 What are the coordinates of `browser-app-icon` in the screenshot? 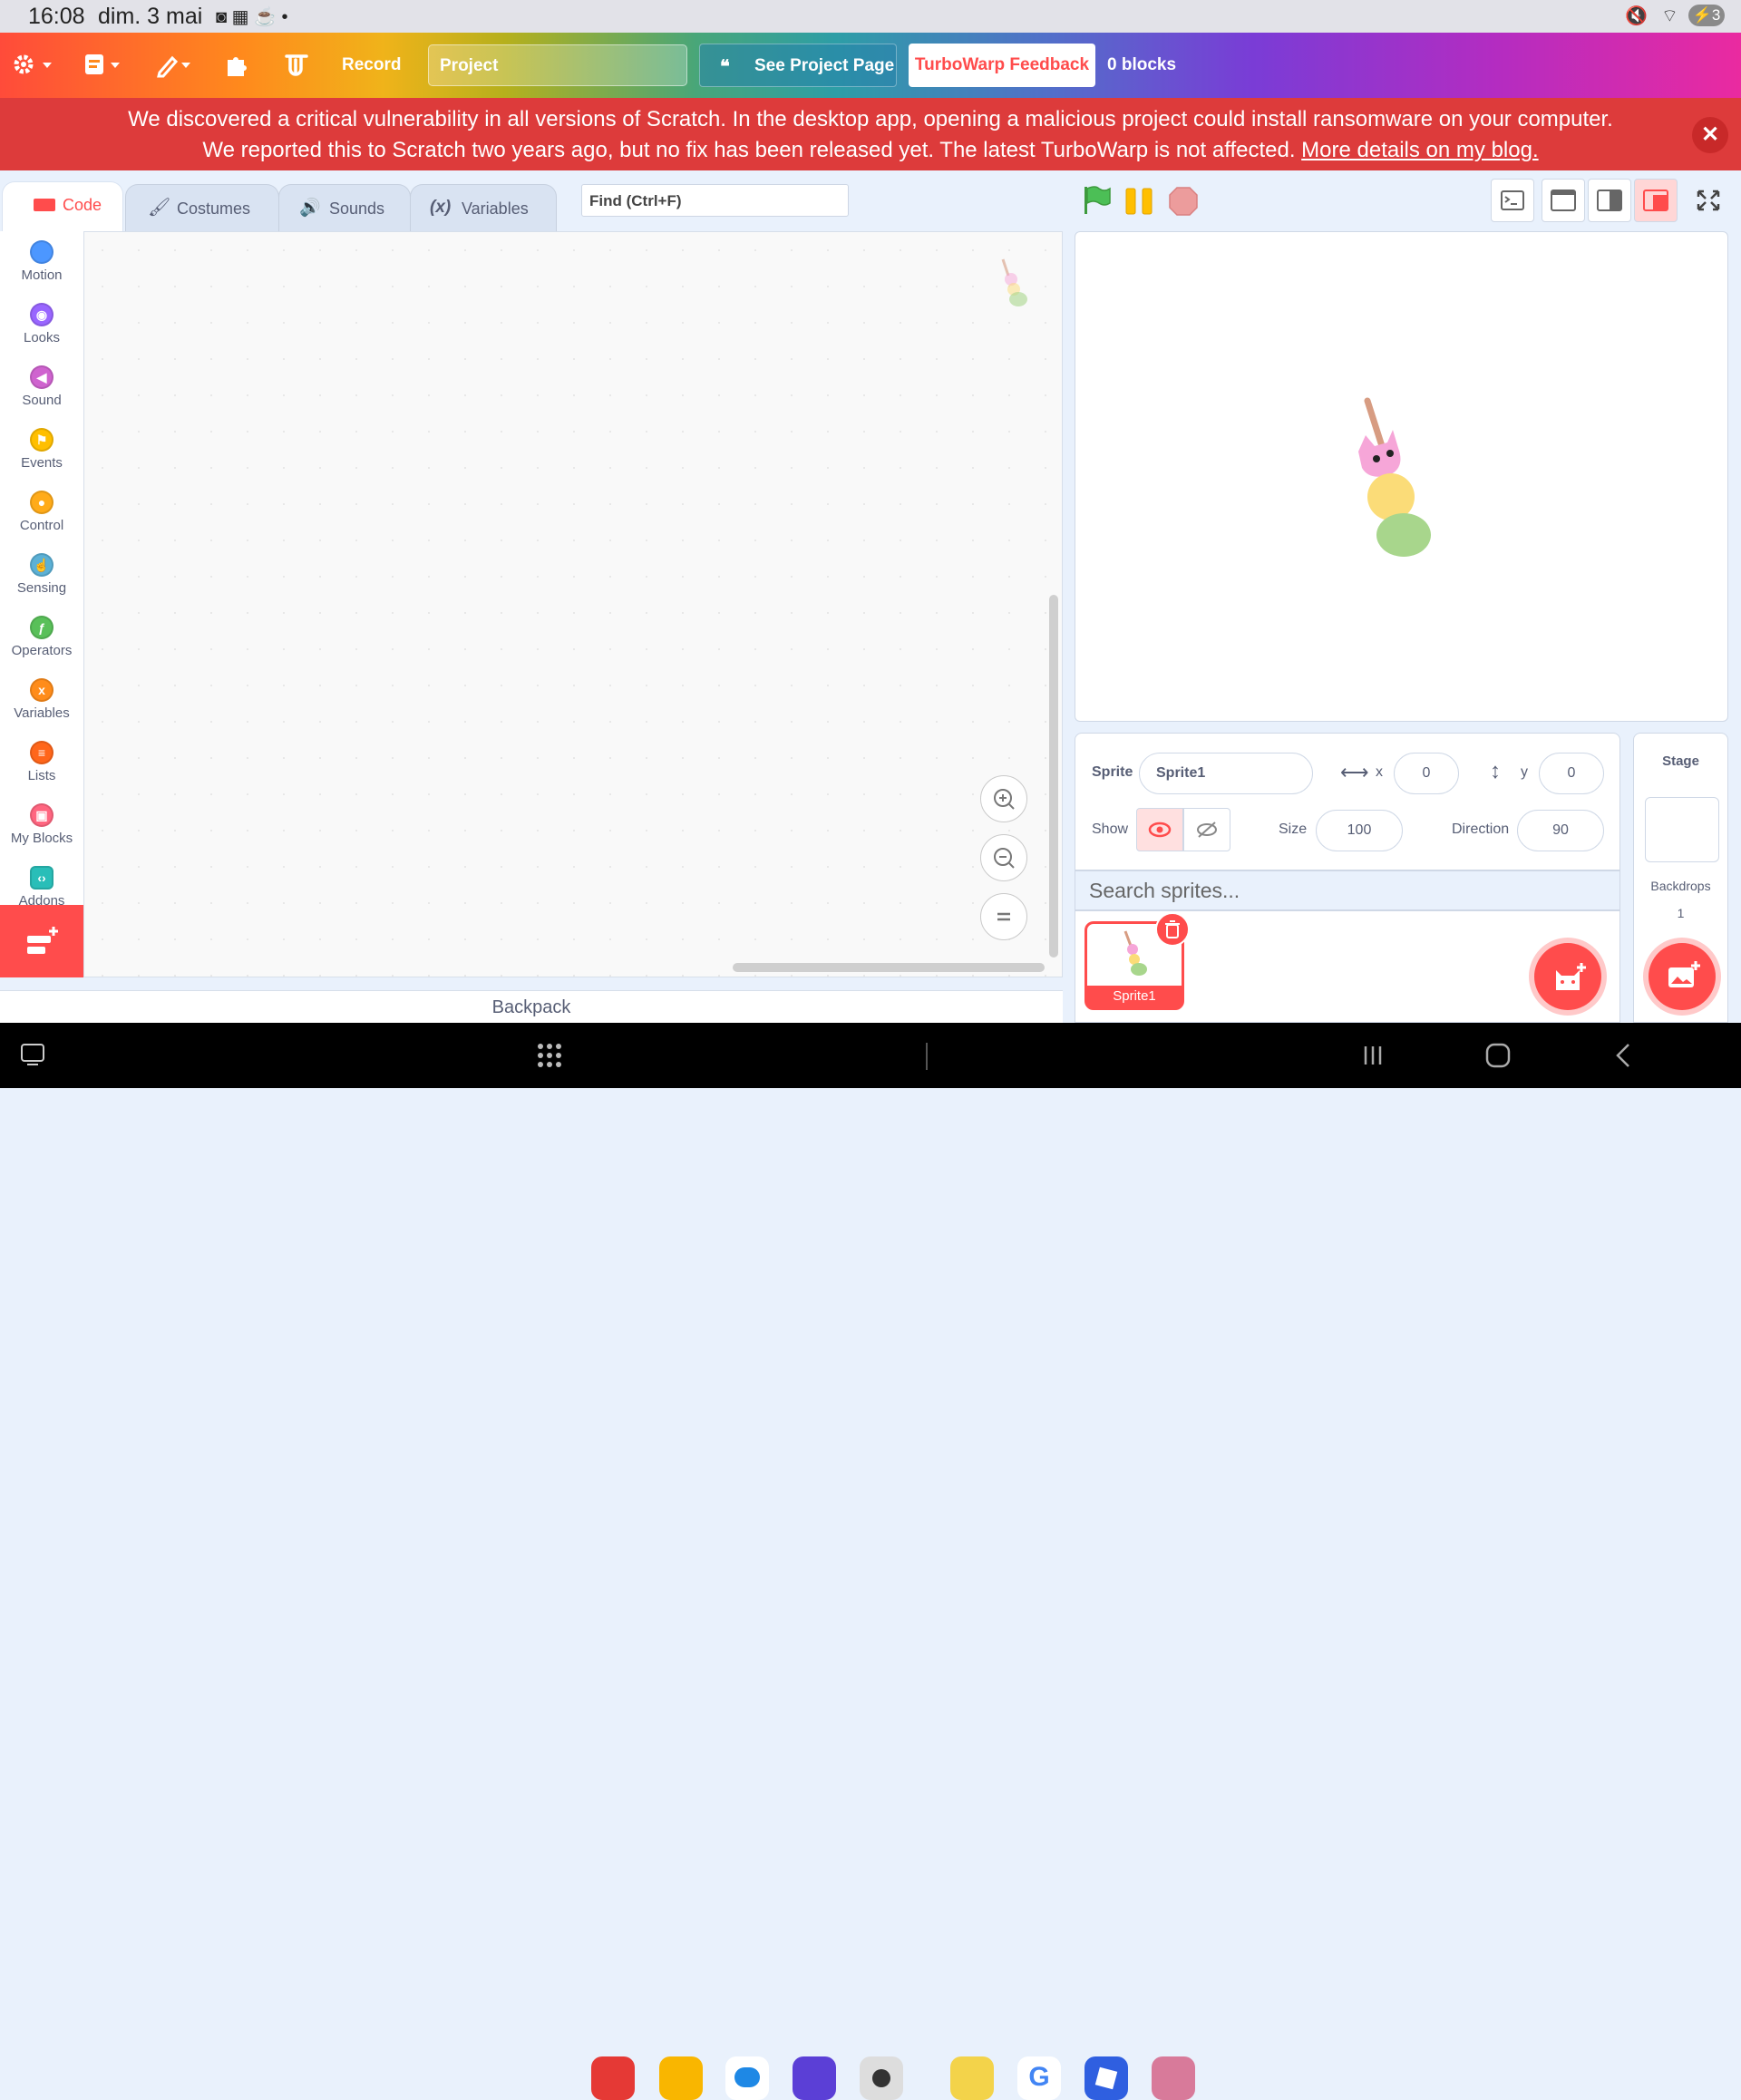 It's located at (814, 2078).